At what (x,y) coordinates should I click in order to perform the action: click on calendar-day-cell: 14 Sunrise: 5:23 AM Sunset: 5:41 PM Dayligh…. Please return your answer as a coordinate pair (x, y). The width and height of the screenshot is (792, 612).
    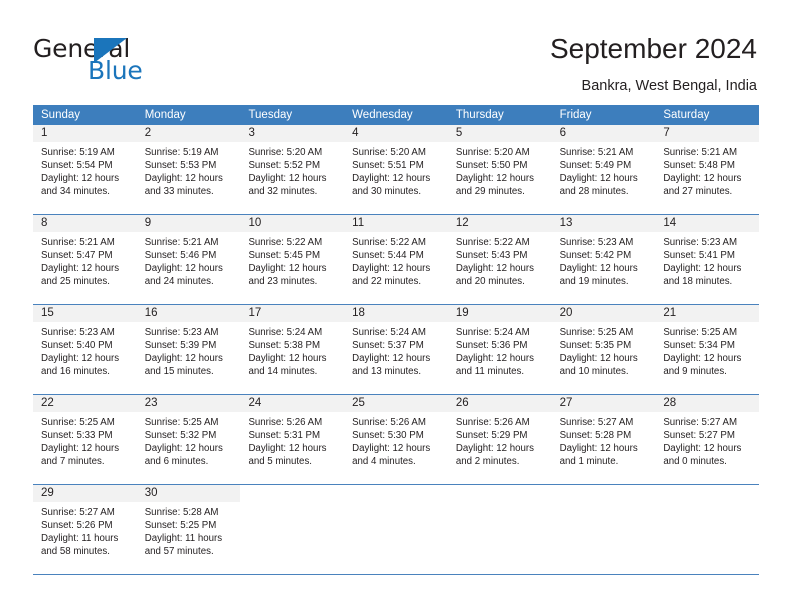
    Looking at the image, I should click on (707, 259).